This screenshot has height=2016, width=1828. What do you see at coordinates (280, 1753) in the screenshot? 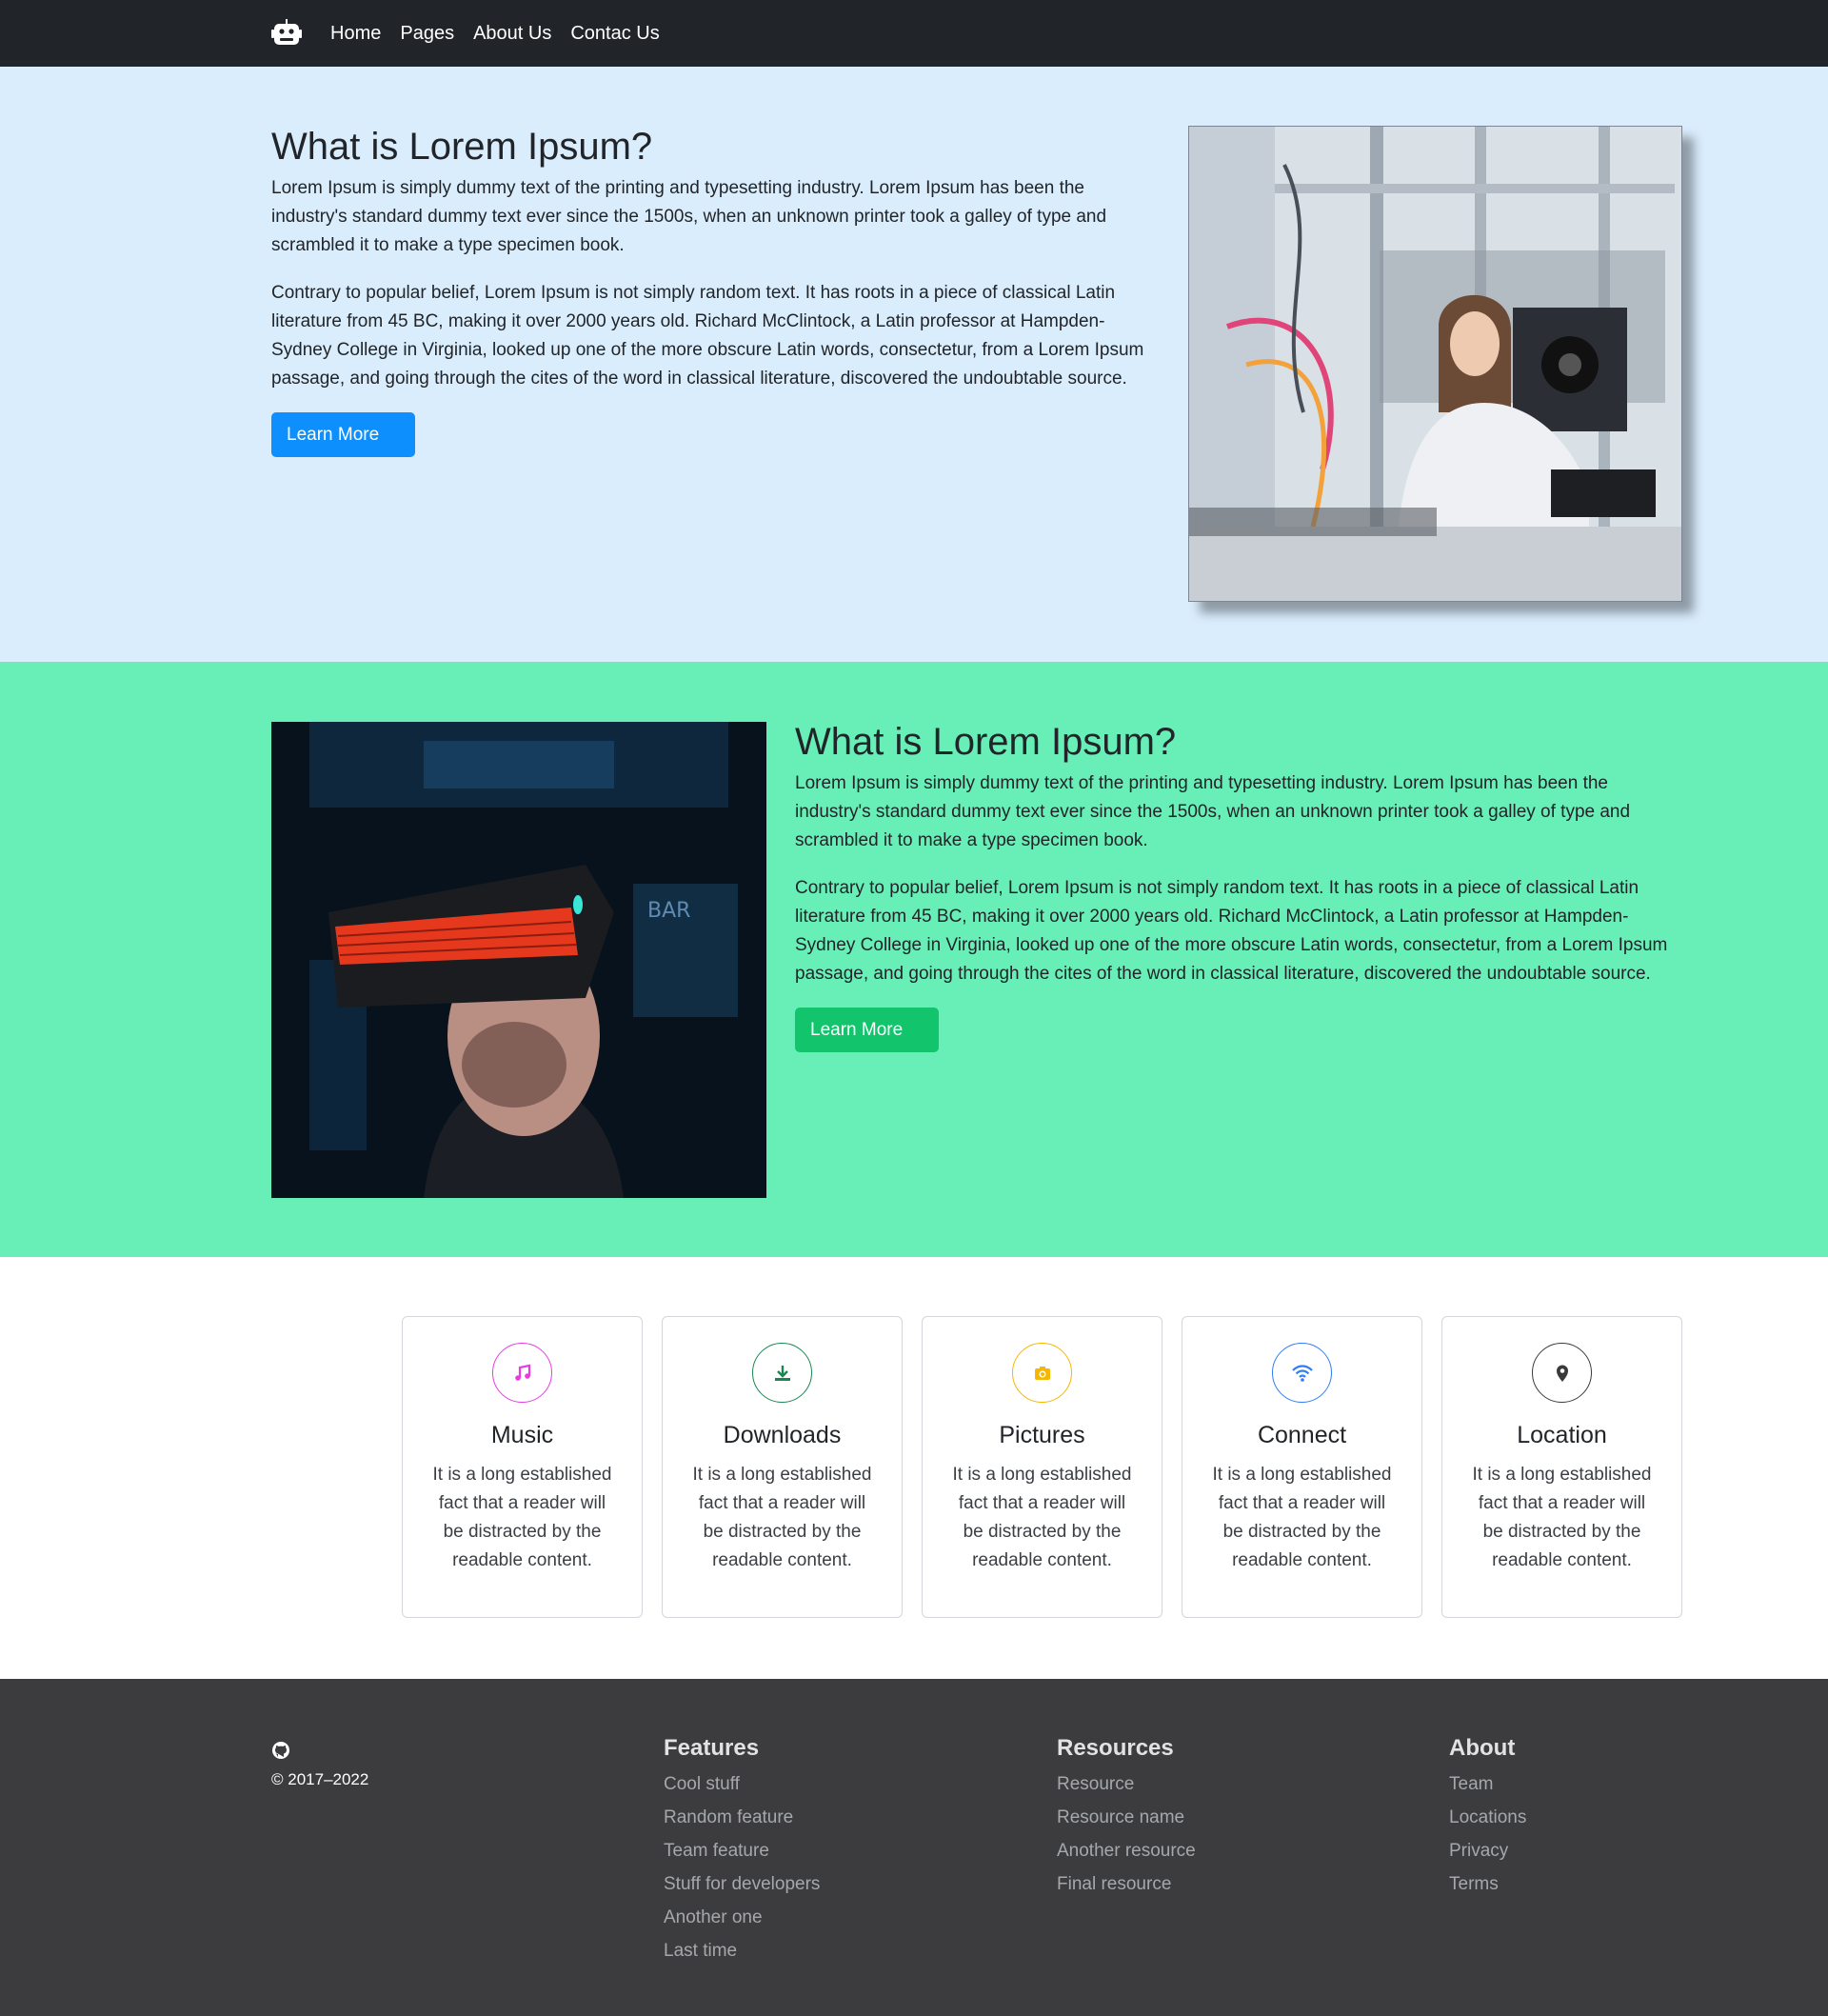
I see `github-icon` at bounding box center [280, 1753].